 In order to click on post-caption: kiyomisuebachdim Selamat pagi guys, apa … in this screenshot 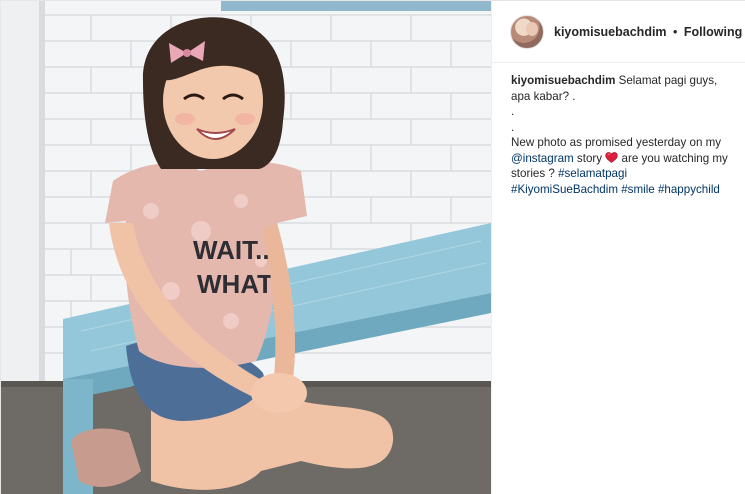, I will do `click(618, 130)`.